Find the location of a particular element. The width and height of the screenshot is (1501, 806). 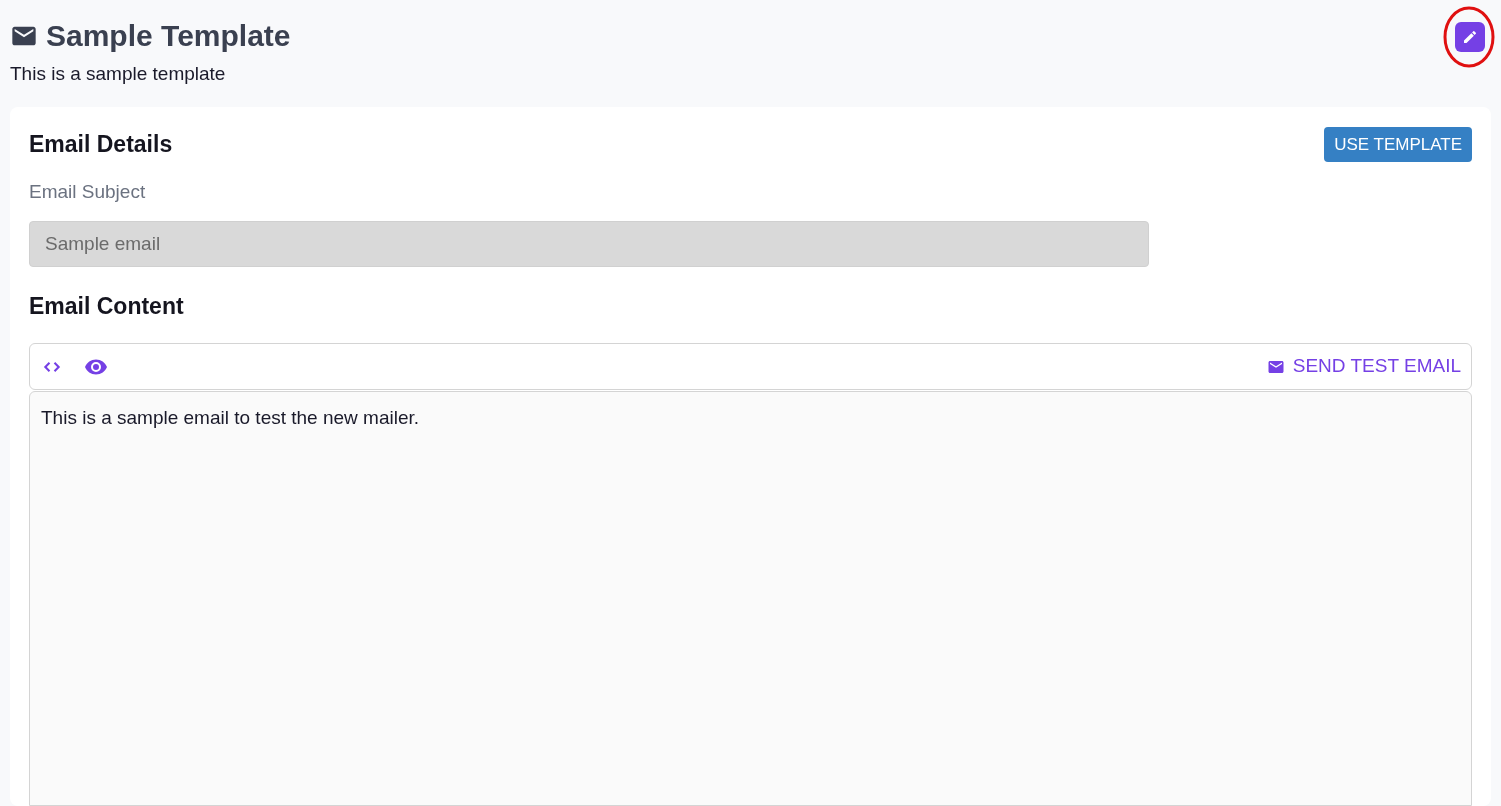

pencil-icon is located at coordinates (1470, 37).